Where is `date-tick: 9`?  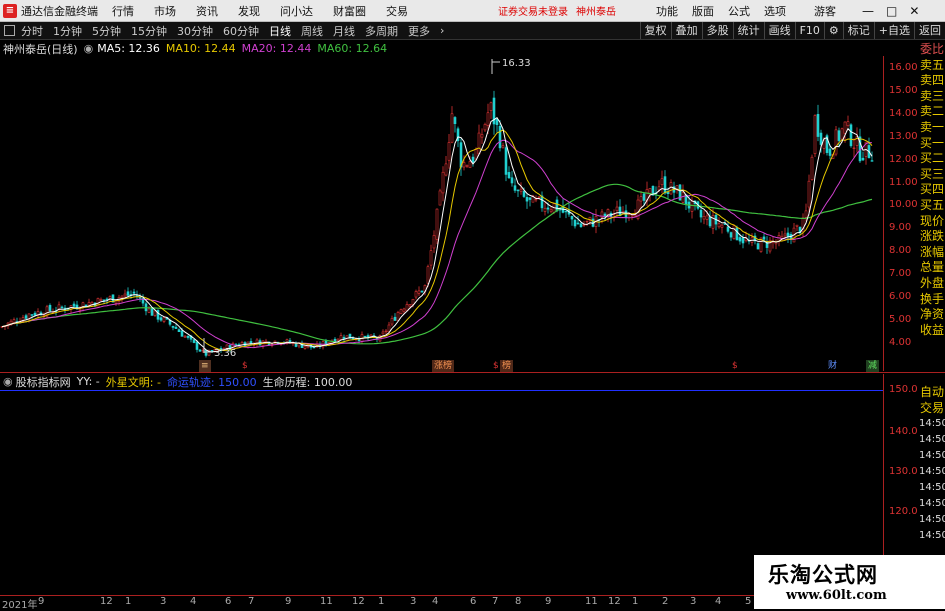
date-tick: 9 is located at coordinates (288, 601).